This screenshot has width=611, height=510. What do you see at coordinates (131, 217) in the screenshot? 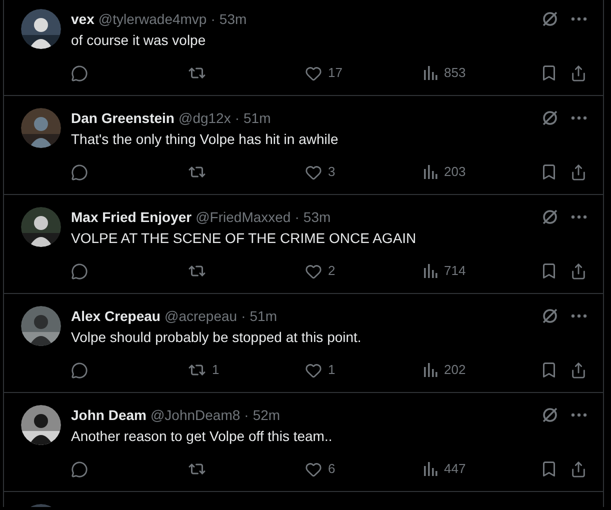
I see `author-name: Max Fried Enjoyer` at bounding box center [131, 217].